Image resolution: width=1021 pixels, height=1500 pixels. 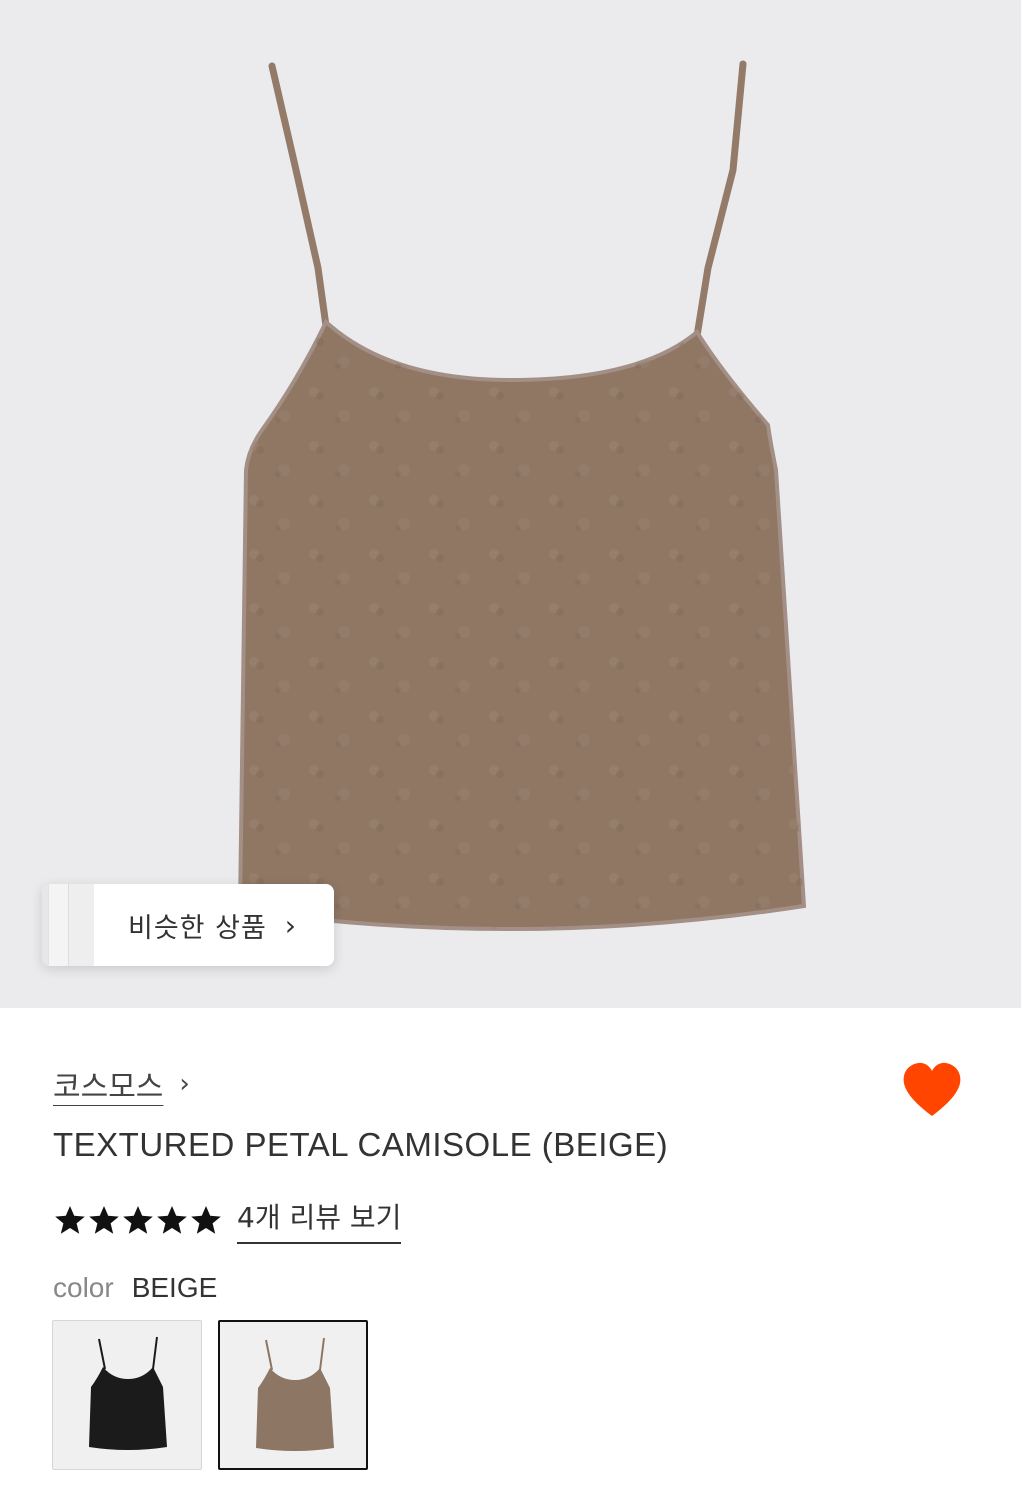 I want to click on swatch-beige, so click(x=293, y=1395).